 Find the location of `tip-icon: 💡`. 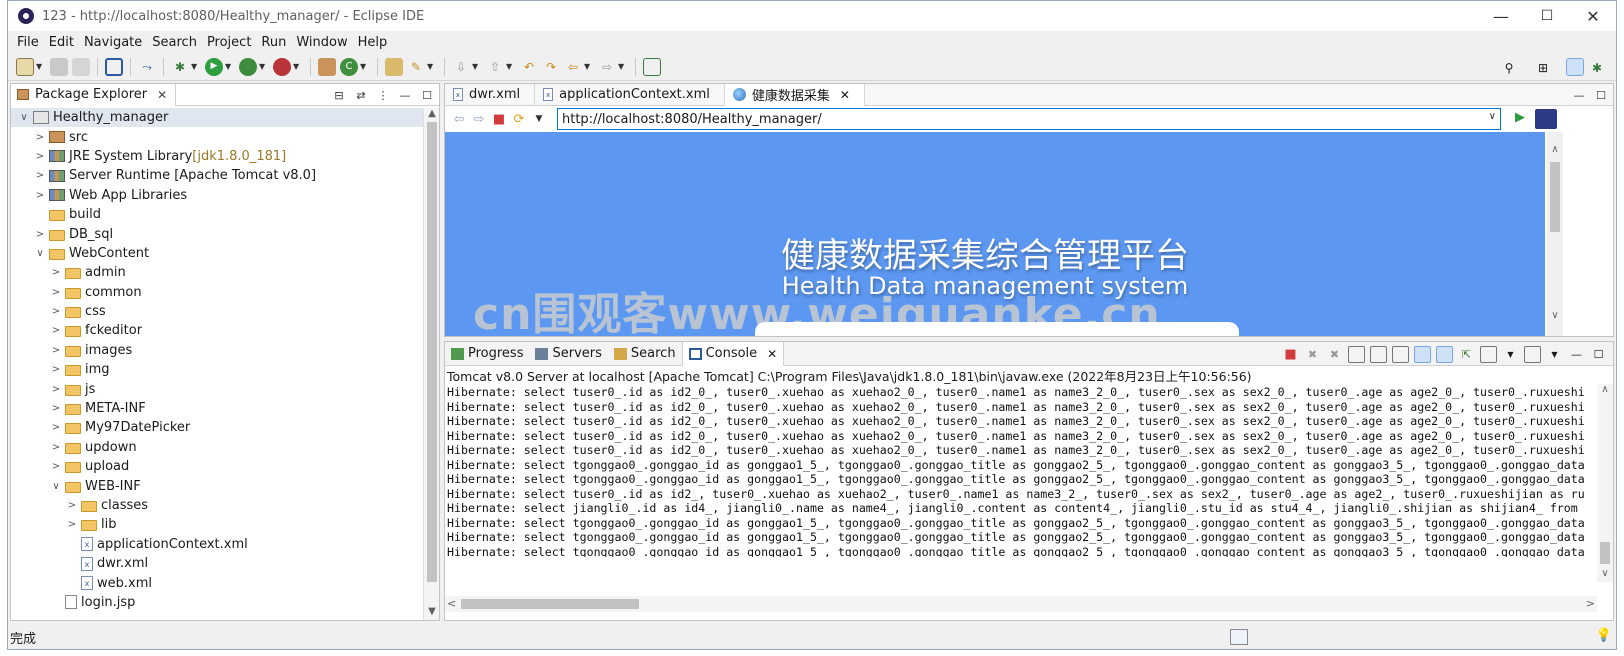

tip-icon: 💡 is located at coordinates (1604, 635).